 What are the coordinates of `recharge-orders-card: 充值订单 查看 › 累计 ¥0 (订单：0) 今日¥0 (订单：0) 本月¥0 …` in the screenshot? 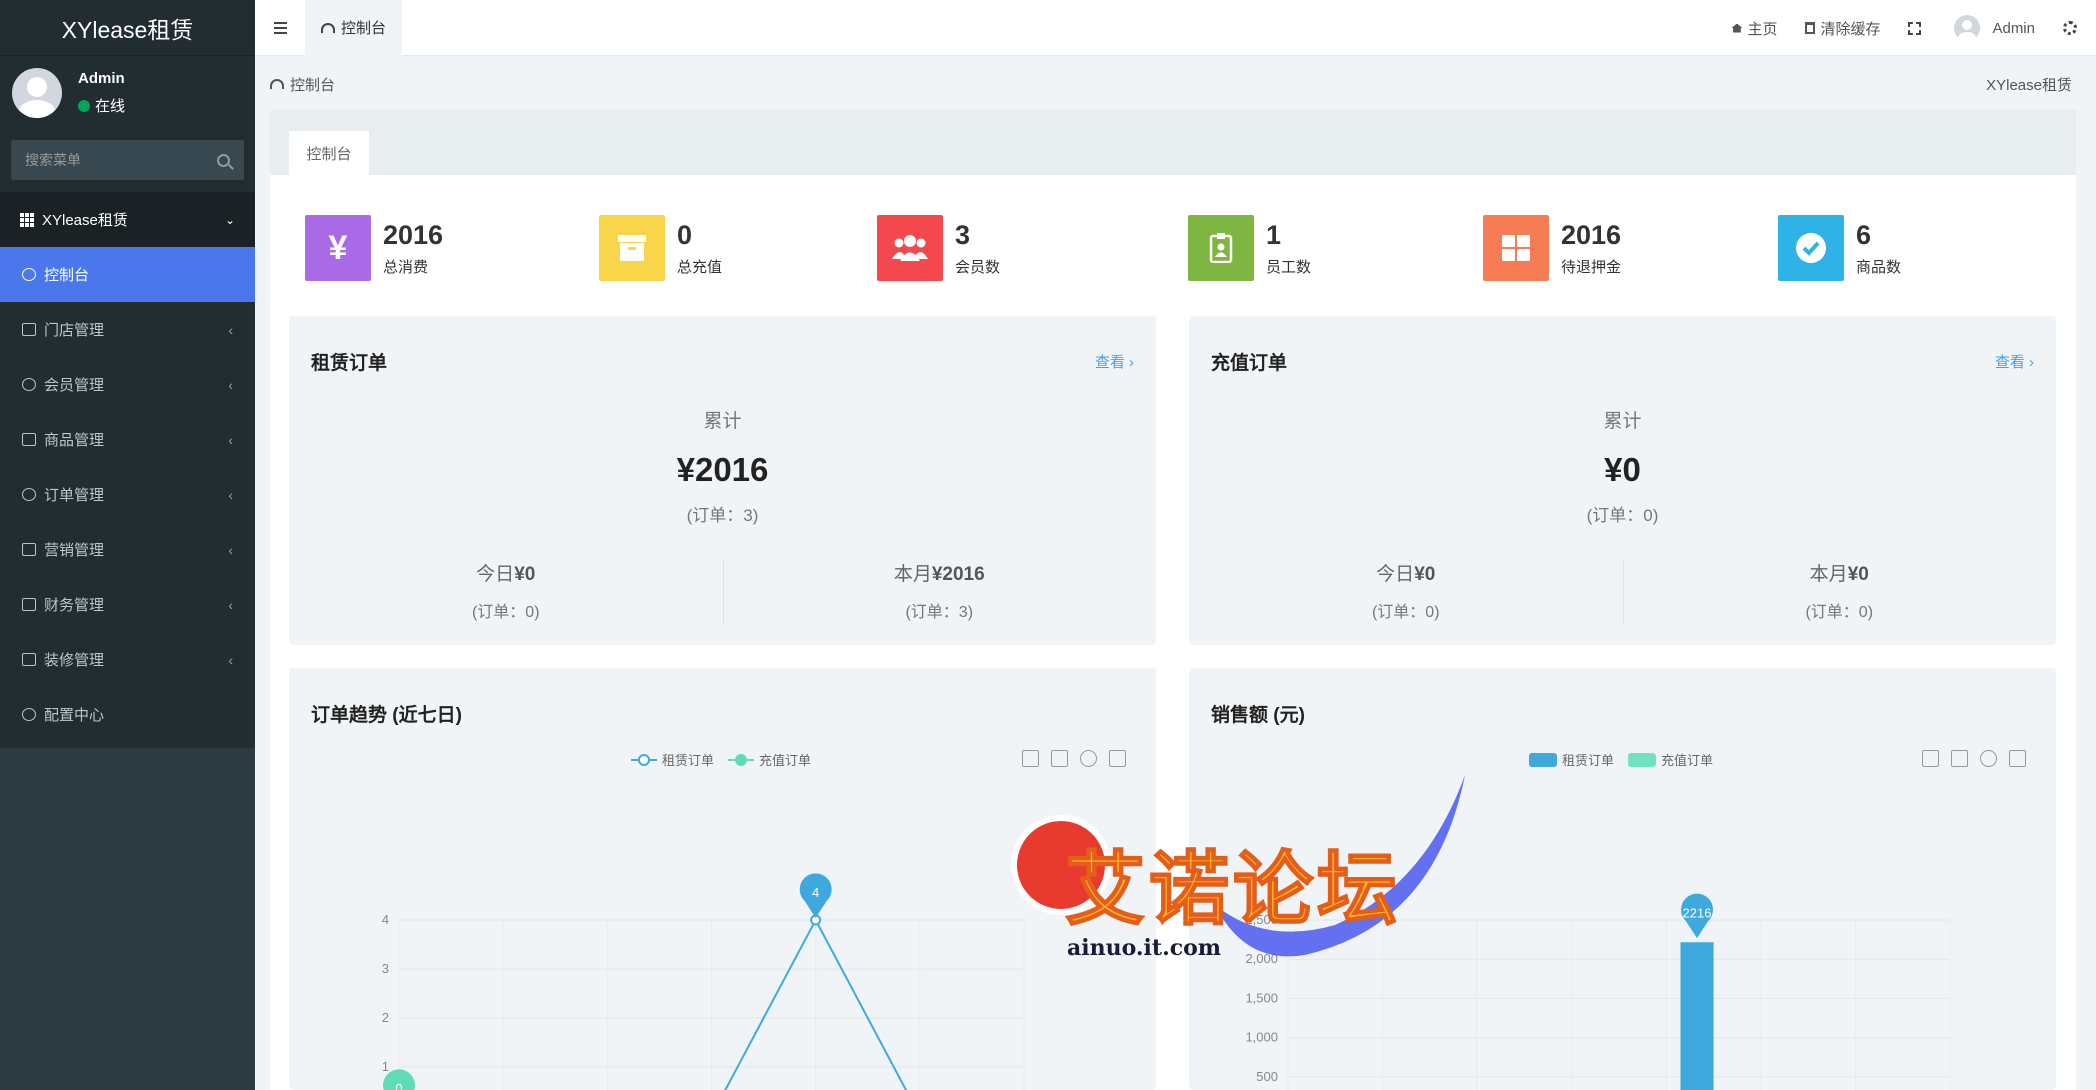 It's located at (1622, 480).